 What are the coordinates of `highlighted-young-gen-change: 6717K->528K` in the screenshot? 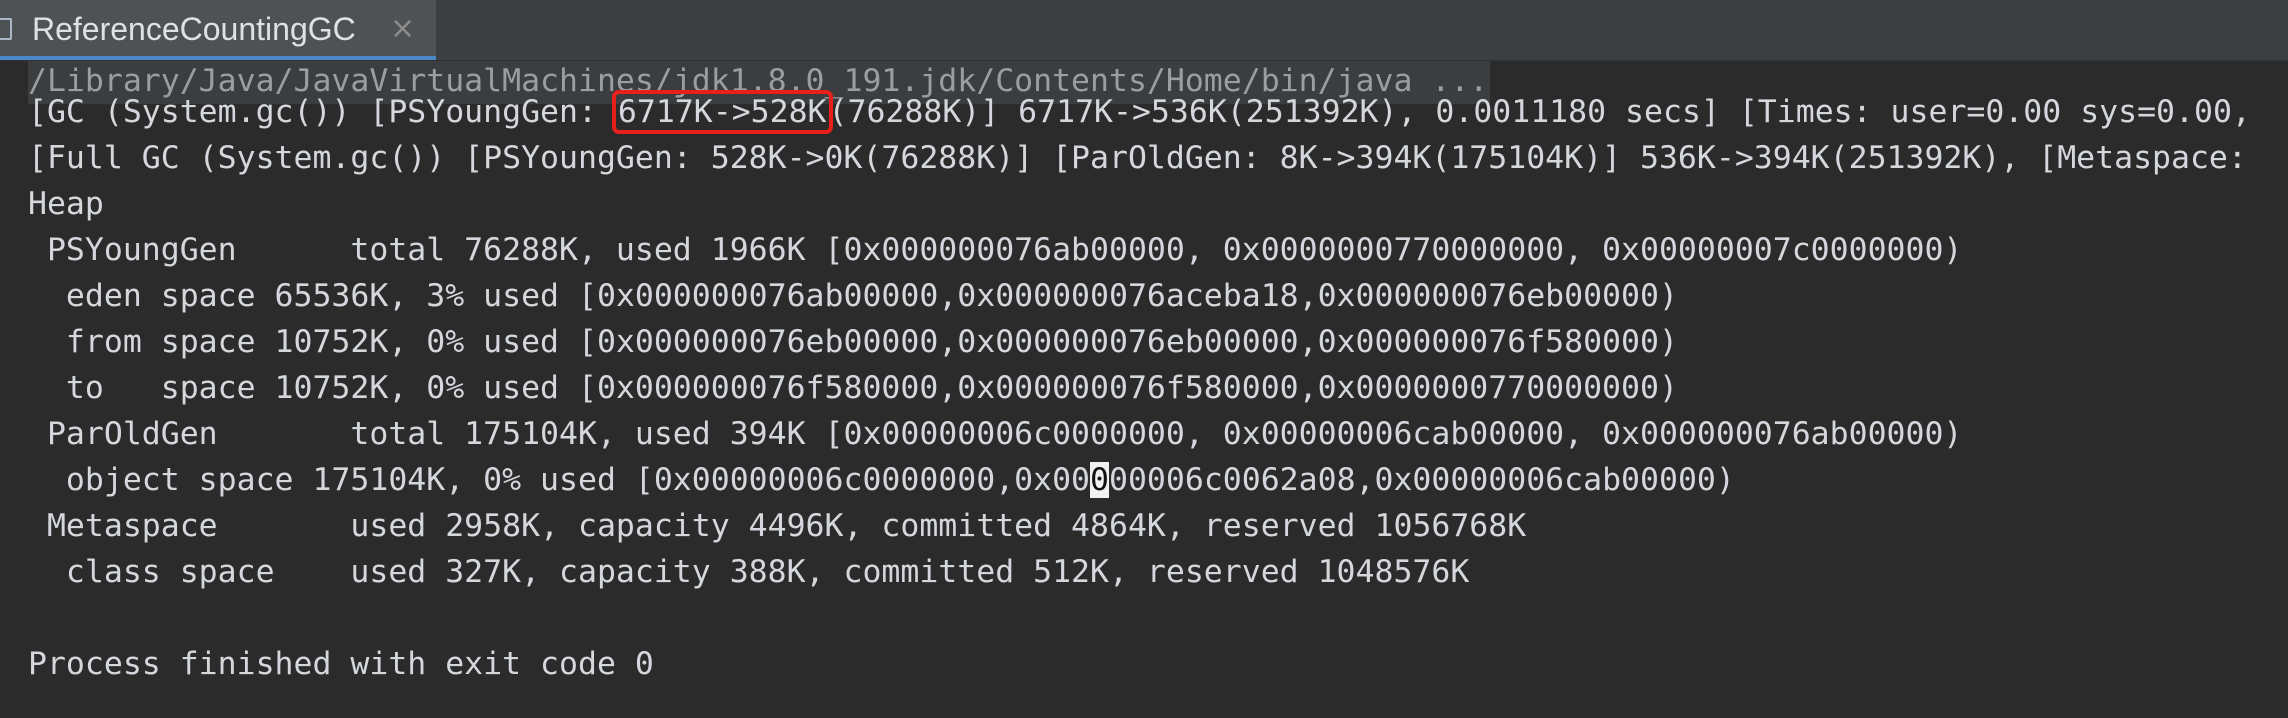 It's located at (722, 112).